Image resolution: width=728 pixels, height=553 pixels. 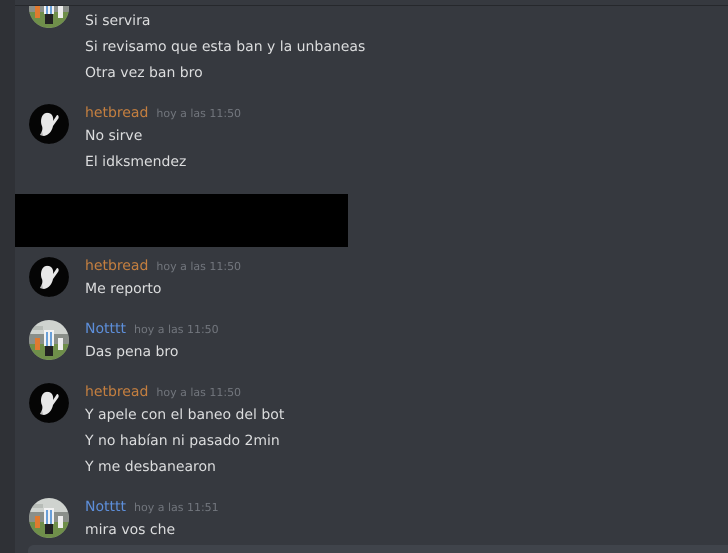 What do you see at coordinates (118, 21) in the screenshot?
I see `message-text: Si servira` at bounding box center [118, 21].